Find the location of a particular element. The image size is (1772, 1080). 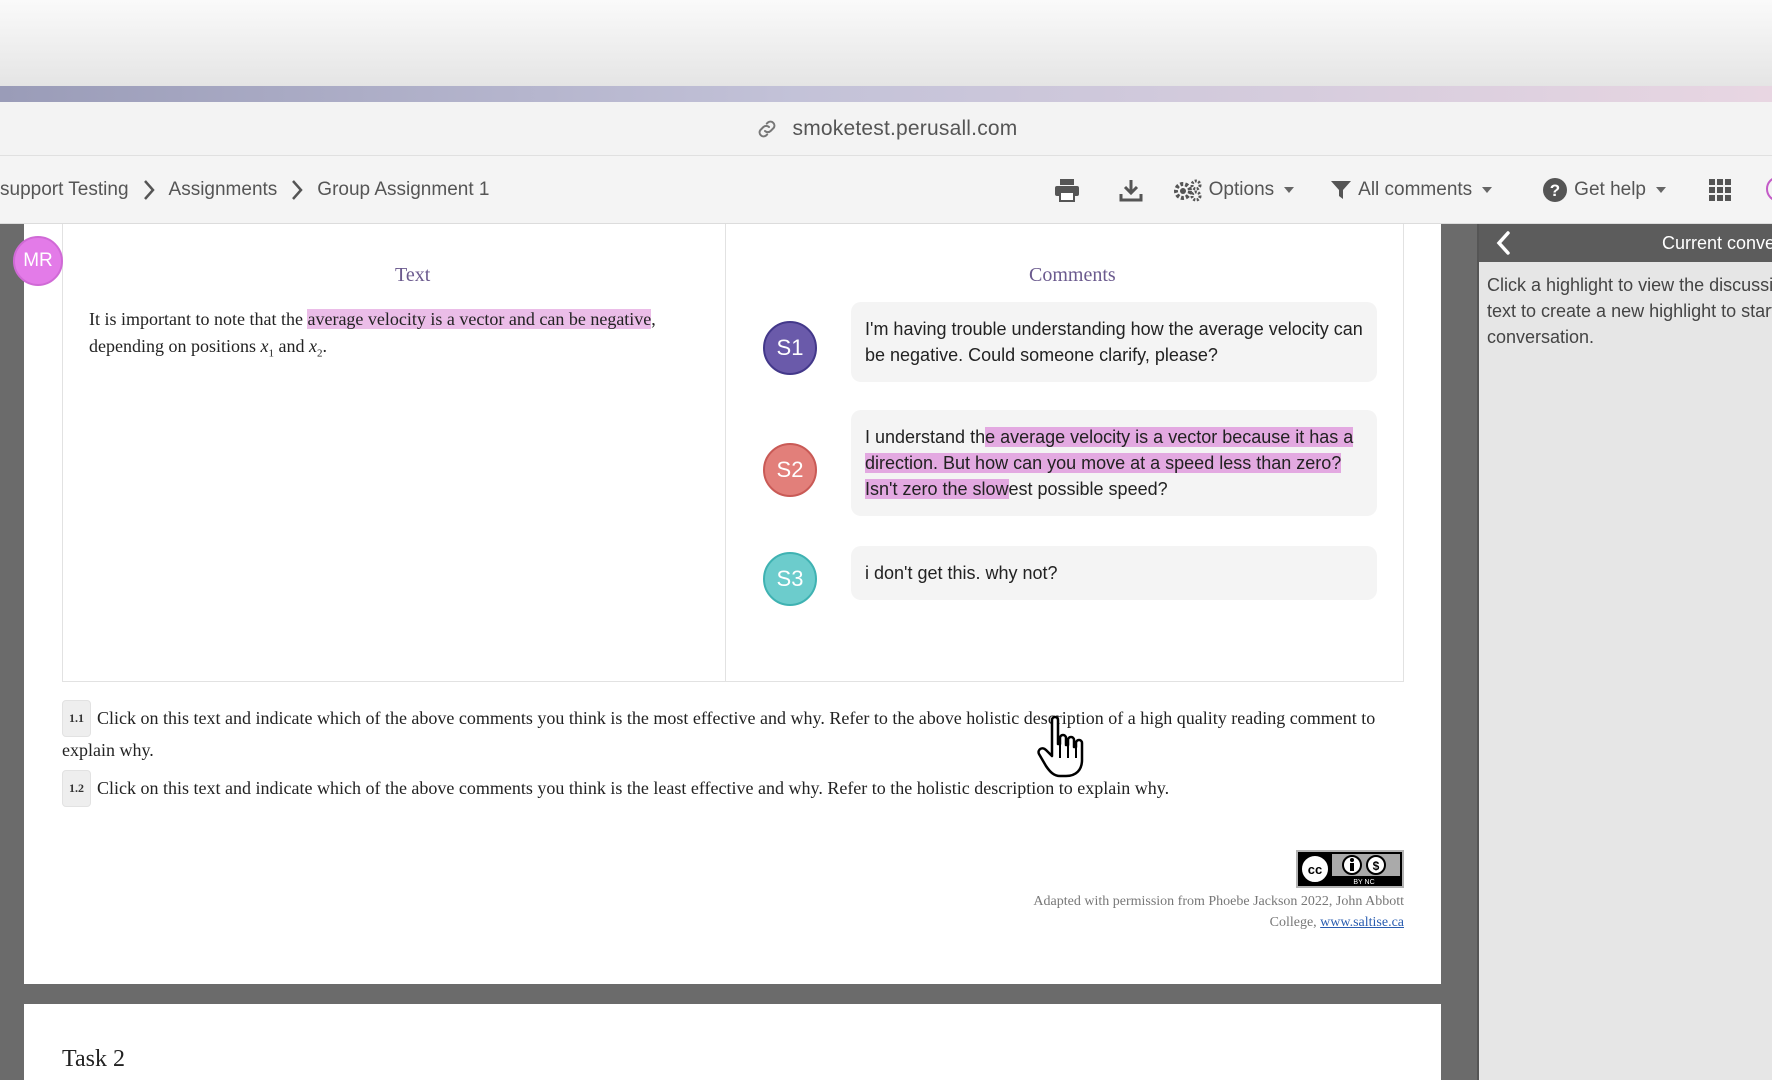

address-bar: smoketest.perusall.com is located at coordinates (886, 129).